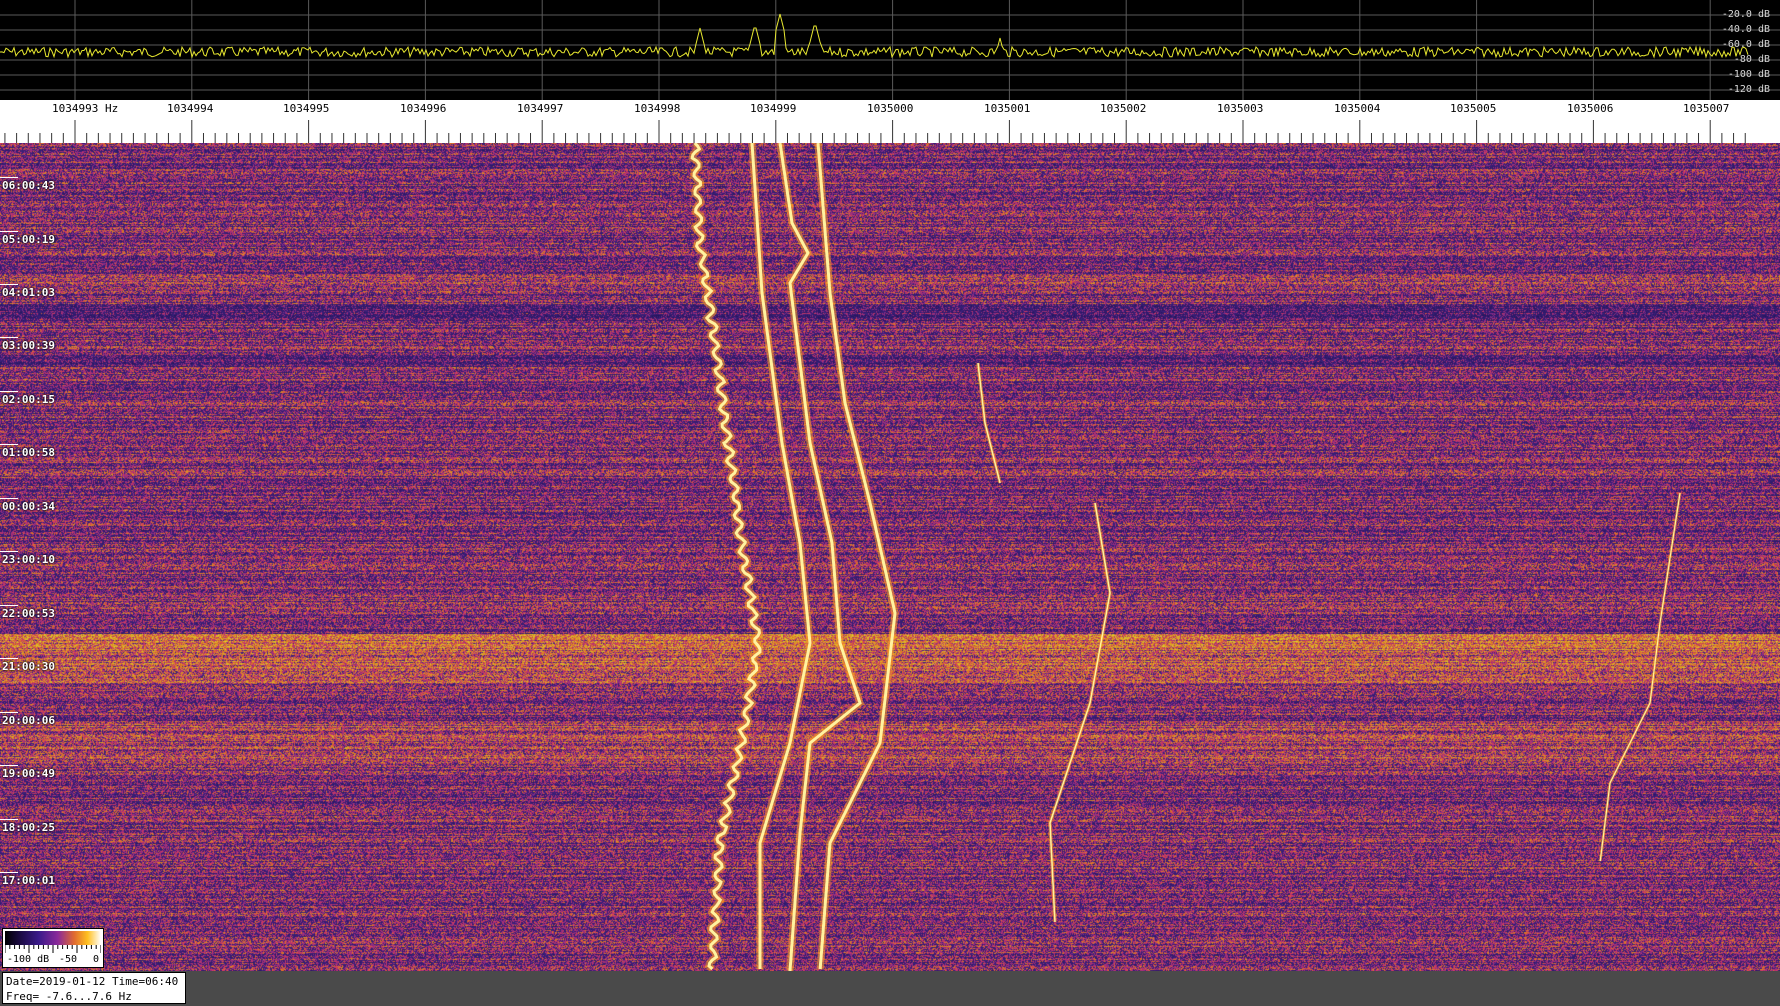  What do you see at coordinates (28, 345) in the screenshot?
I see `time-label: 03:00:39` at bounding box center [28, 345].